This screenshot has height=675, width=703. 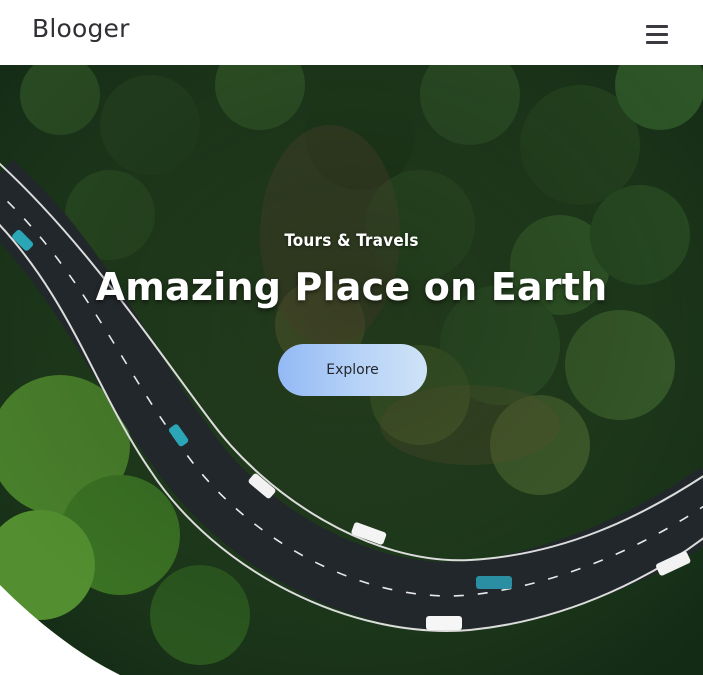 I want to click on brand-logo: Blooger, so click(x=81, y=28).